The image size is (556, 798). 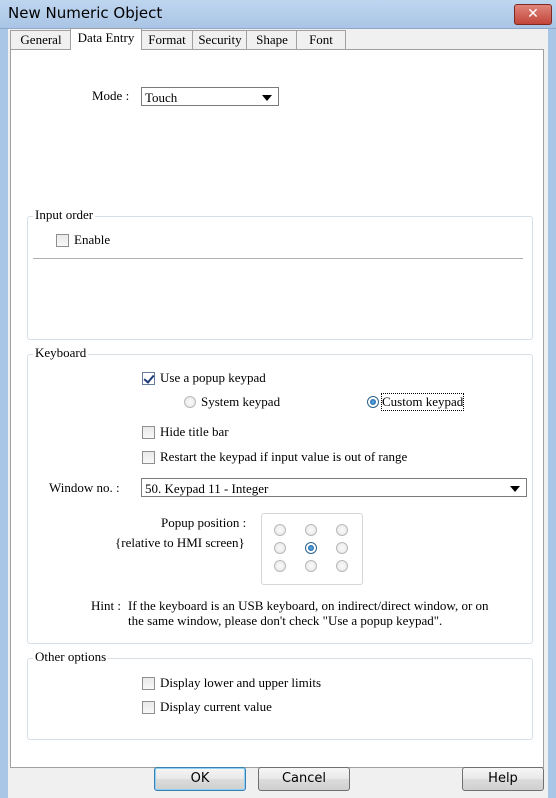 I want to click on other-options-group, so click(x=280, y=699).